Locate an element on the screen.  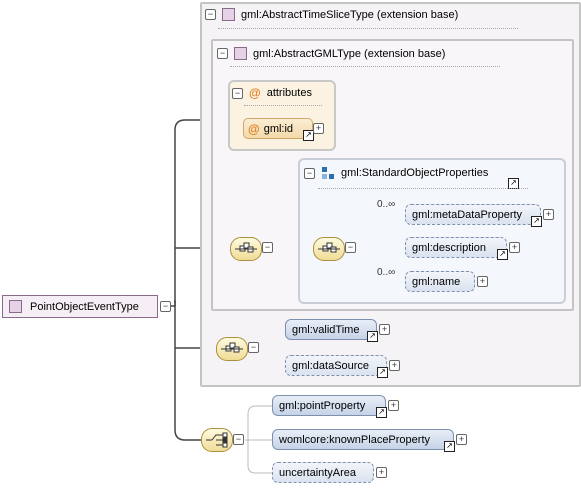
root-type-label: PointObjectEventType is located at coordinates (84, 306).